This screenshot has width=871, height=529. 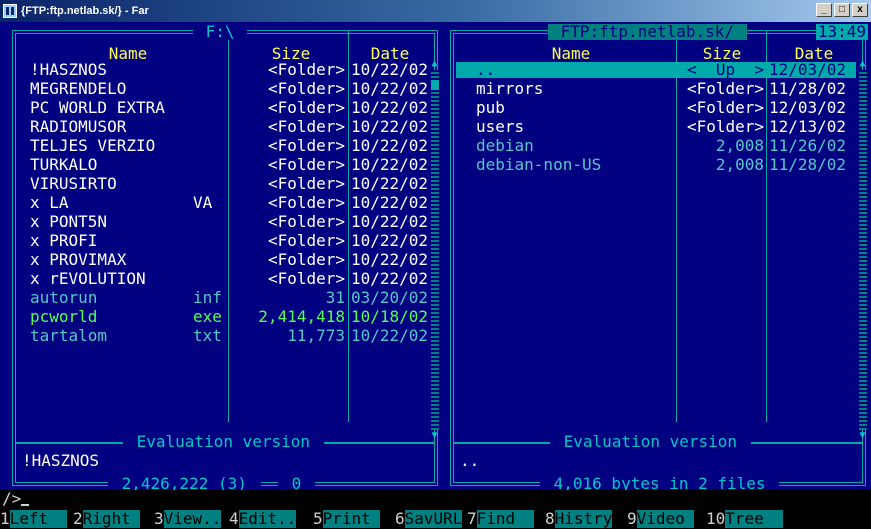 What do you see at coordinates (224, 70) in the screenshot?
I see `left-file-row: !HASZNOS <Folder> 10/22/02` at bounding box center [224, 70].